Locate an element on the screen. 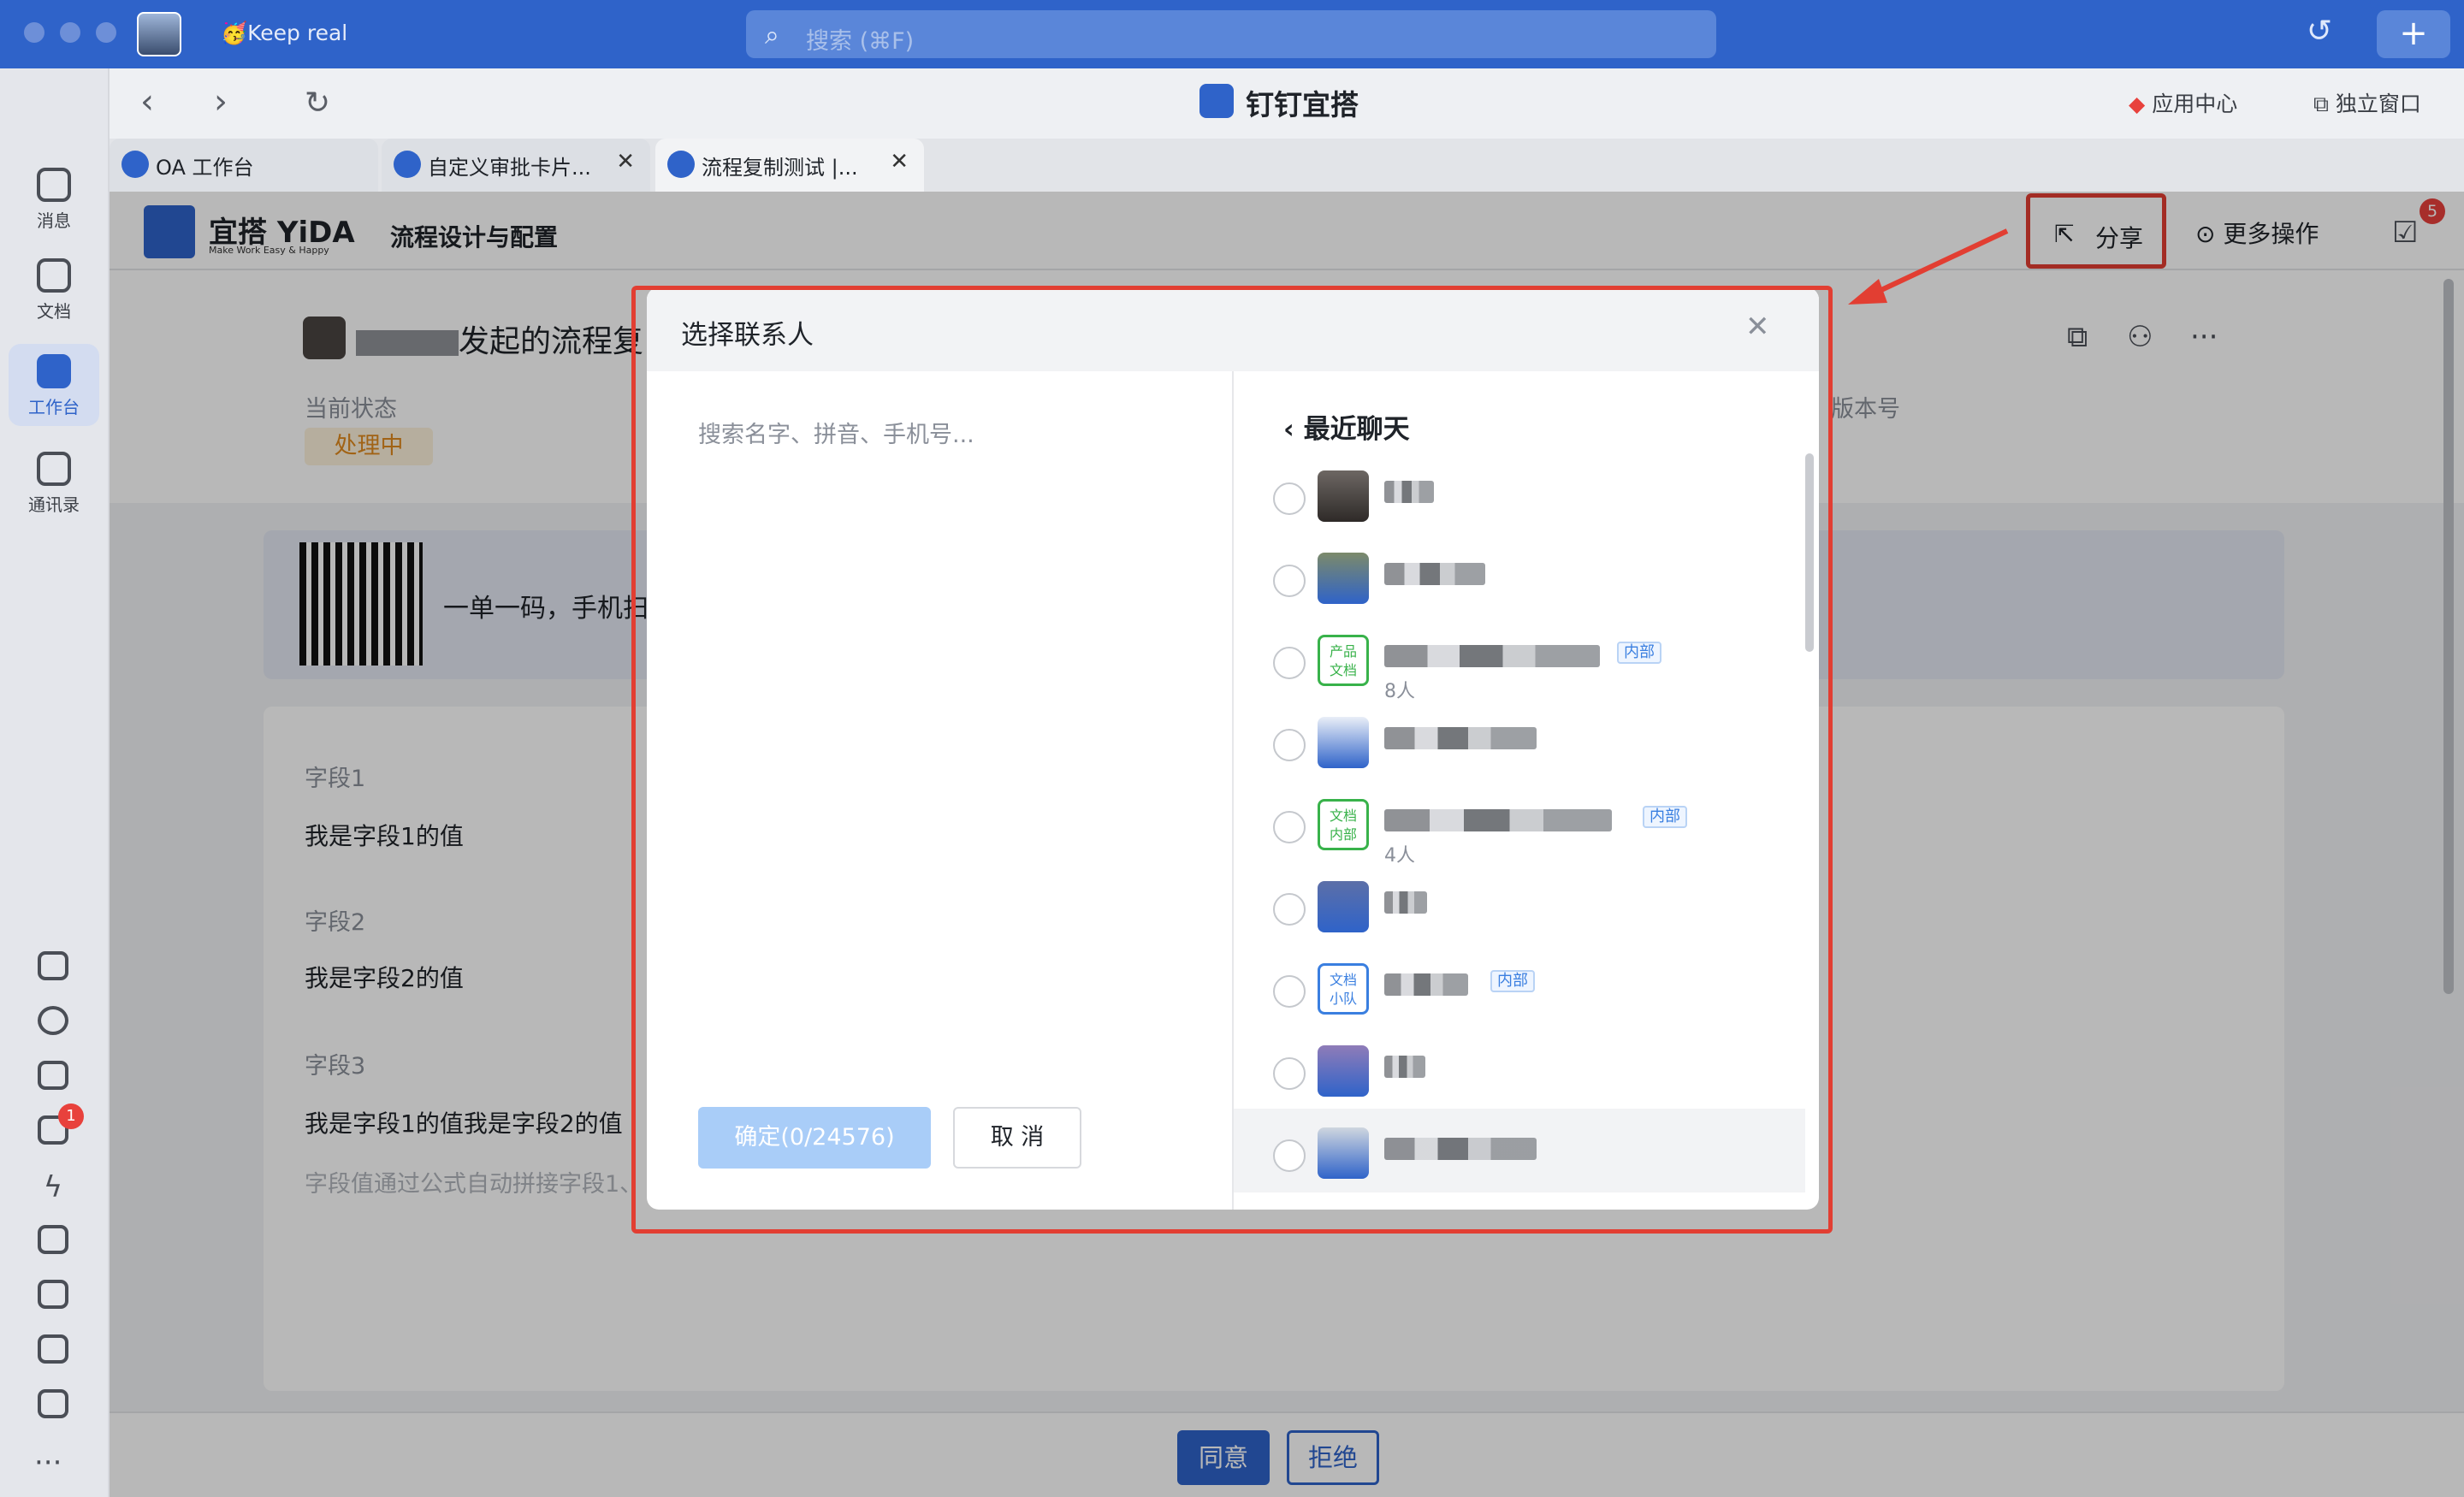 The image size is (2464, 1497). calendar-icon is located at coordinates (53, 1075).